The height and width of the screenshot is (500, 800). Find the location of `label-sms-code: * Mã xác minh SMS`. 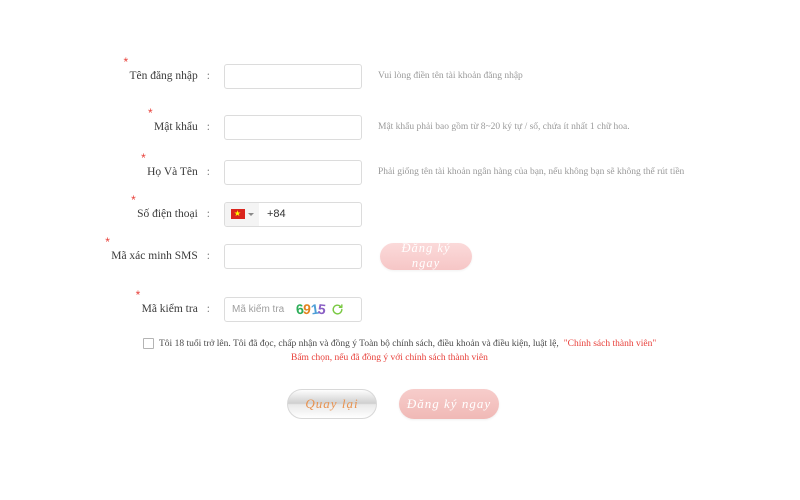

label-sms-code: * Mã xác minh SMS is located at coordinates (151, 248).